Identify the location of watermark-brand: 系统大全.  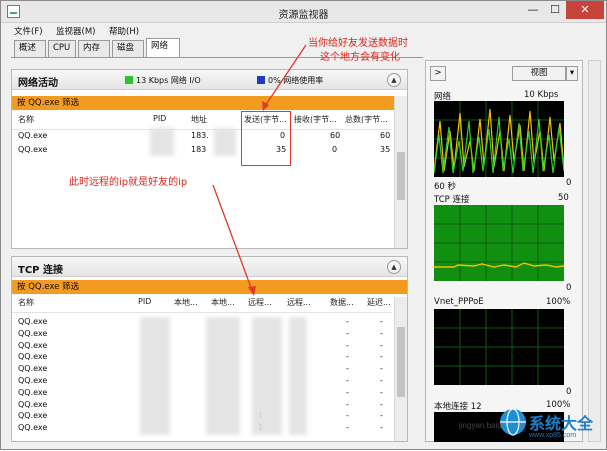
(561, 424).